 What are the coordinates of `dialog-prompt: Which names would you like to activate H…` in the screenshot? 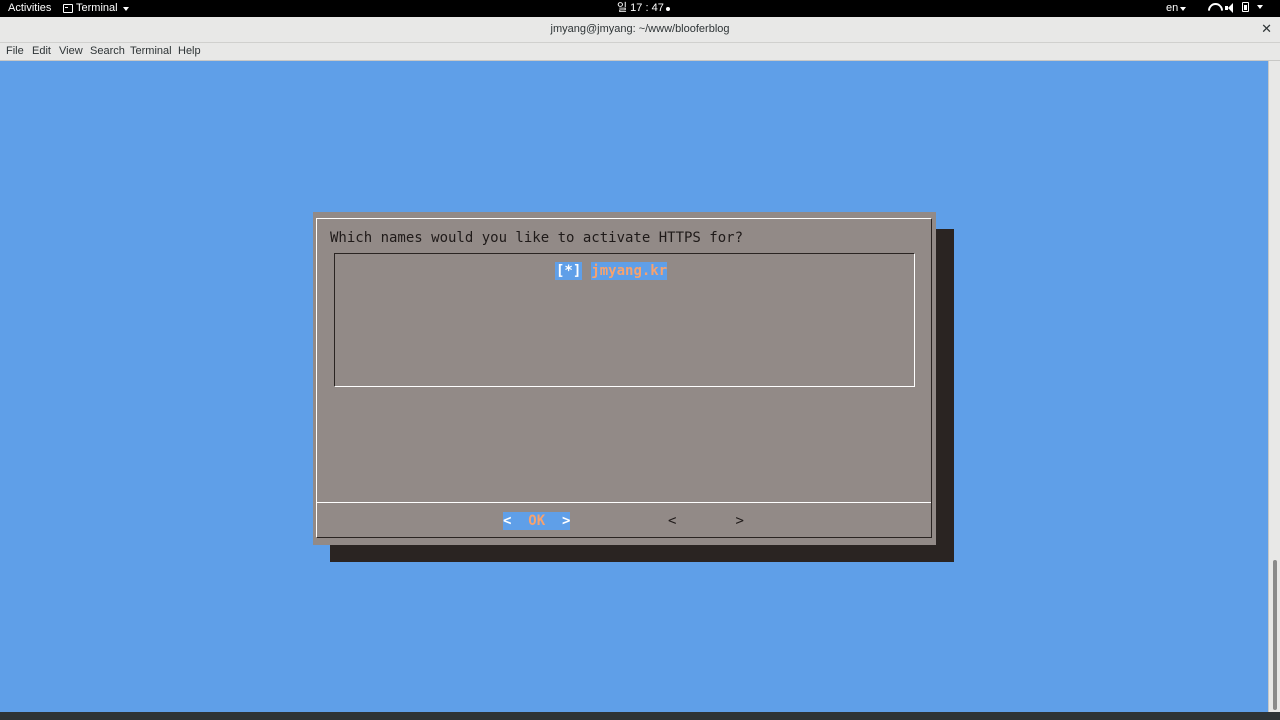 It's located at (537, 238).